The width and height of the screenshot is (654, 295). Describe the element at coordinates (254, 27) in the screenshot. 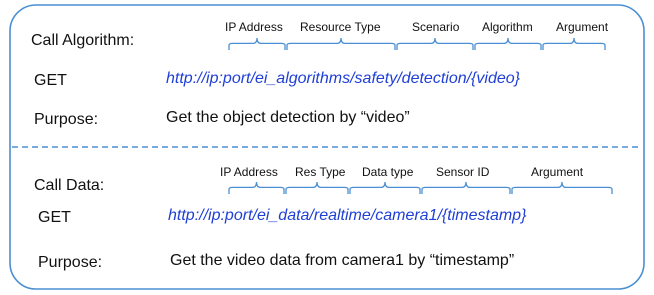

I see `section1-label-ip-address: IP Address` at that location.